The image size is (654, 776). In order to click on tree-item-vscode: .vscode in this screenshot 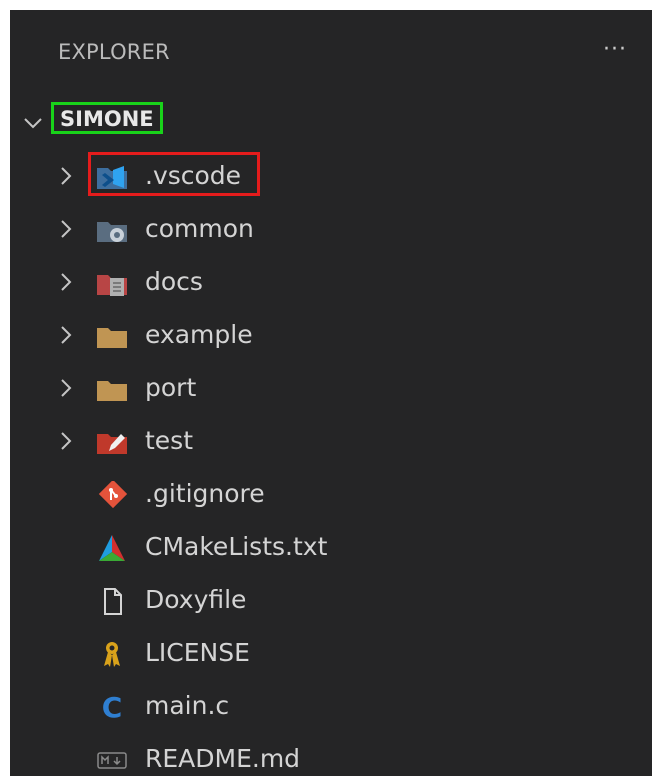, I will do `click(331, 176)`.